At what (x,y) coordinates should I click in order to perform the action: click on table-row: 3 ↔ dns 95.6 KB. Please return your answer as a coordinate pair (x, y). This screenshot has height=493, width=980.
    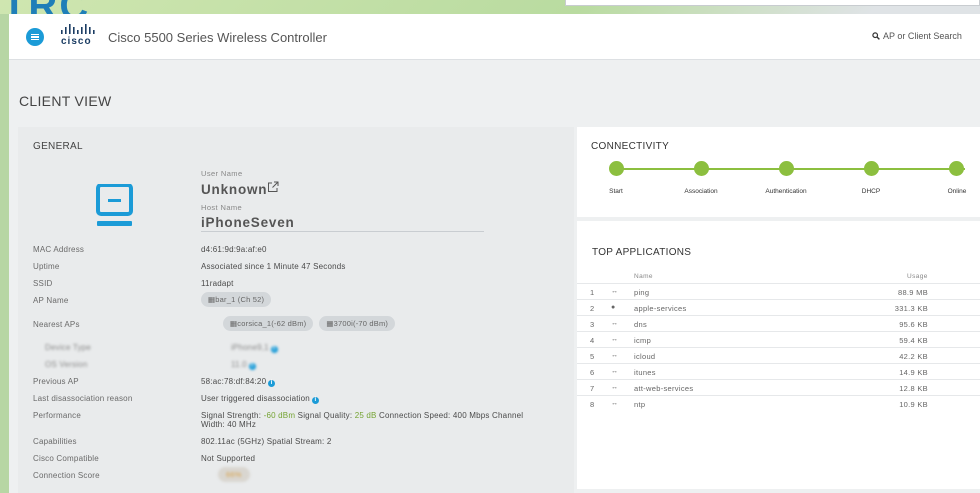
    Looking at the image, I should click on (778, 323).